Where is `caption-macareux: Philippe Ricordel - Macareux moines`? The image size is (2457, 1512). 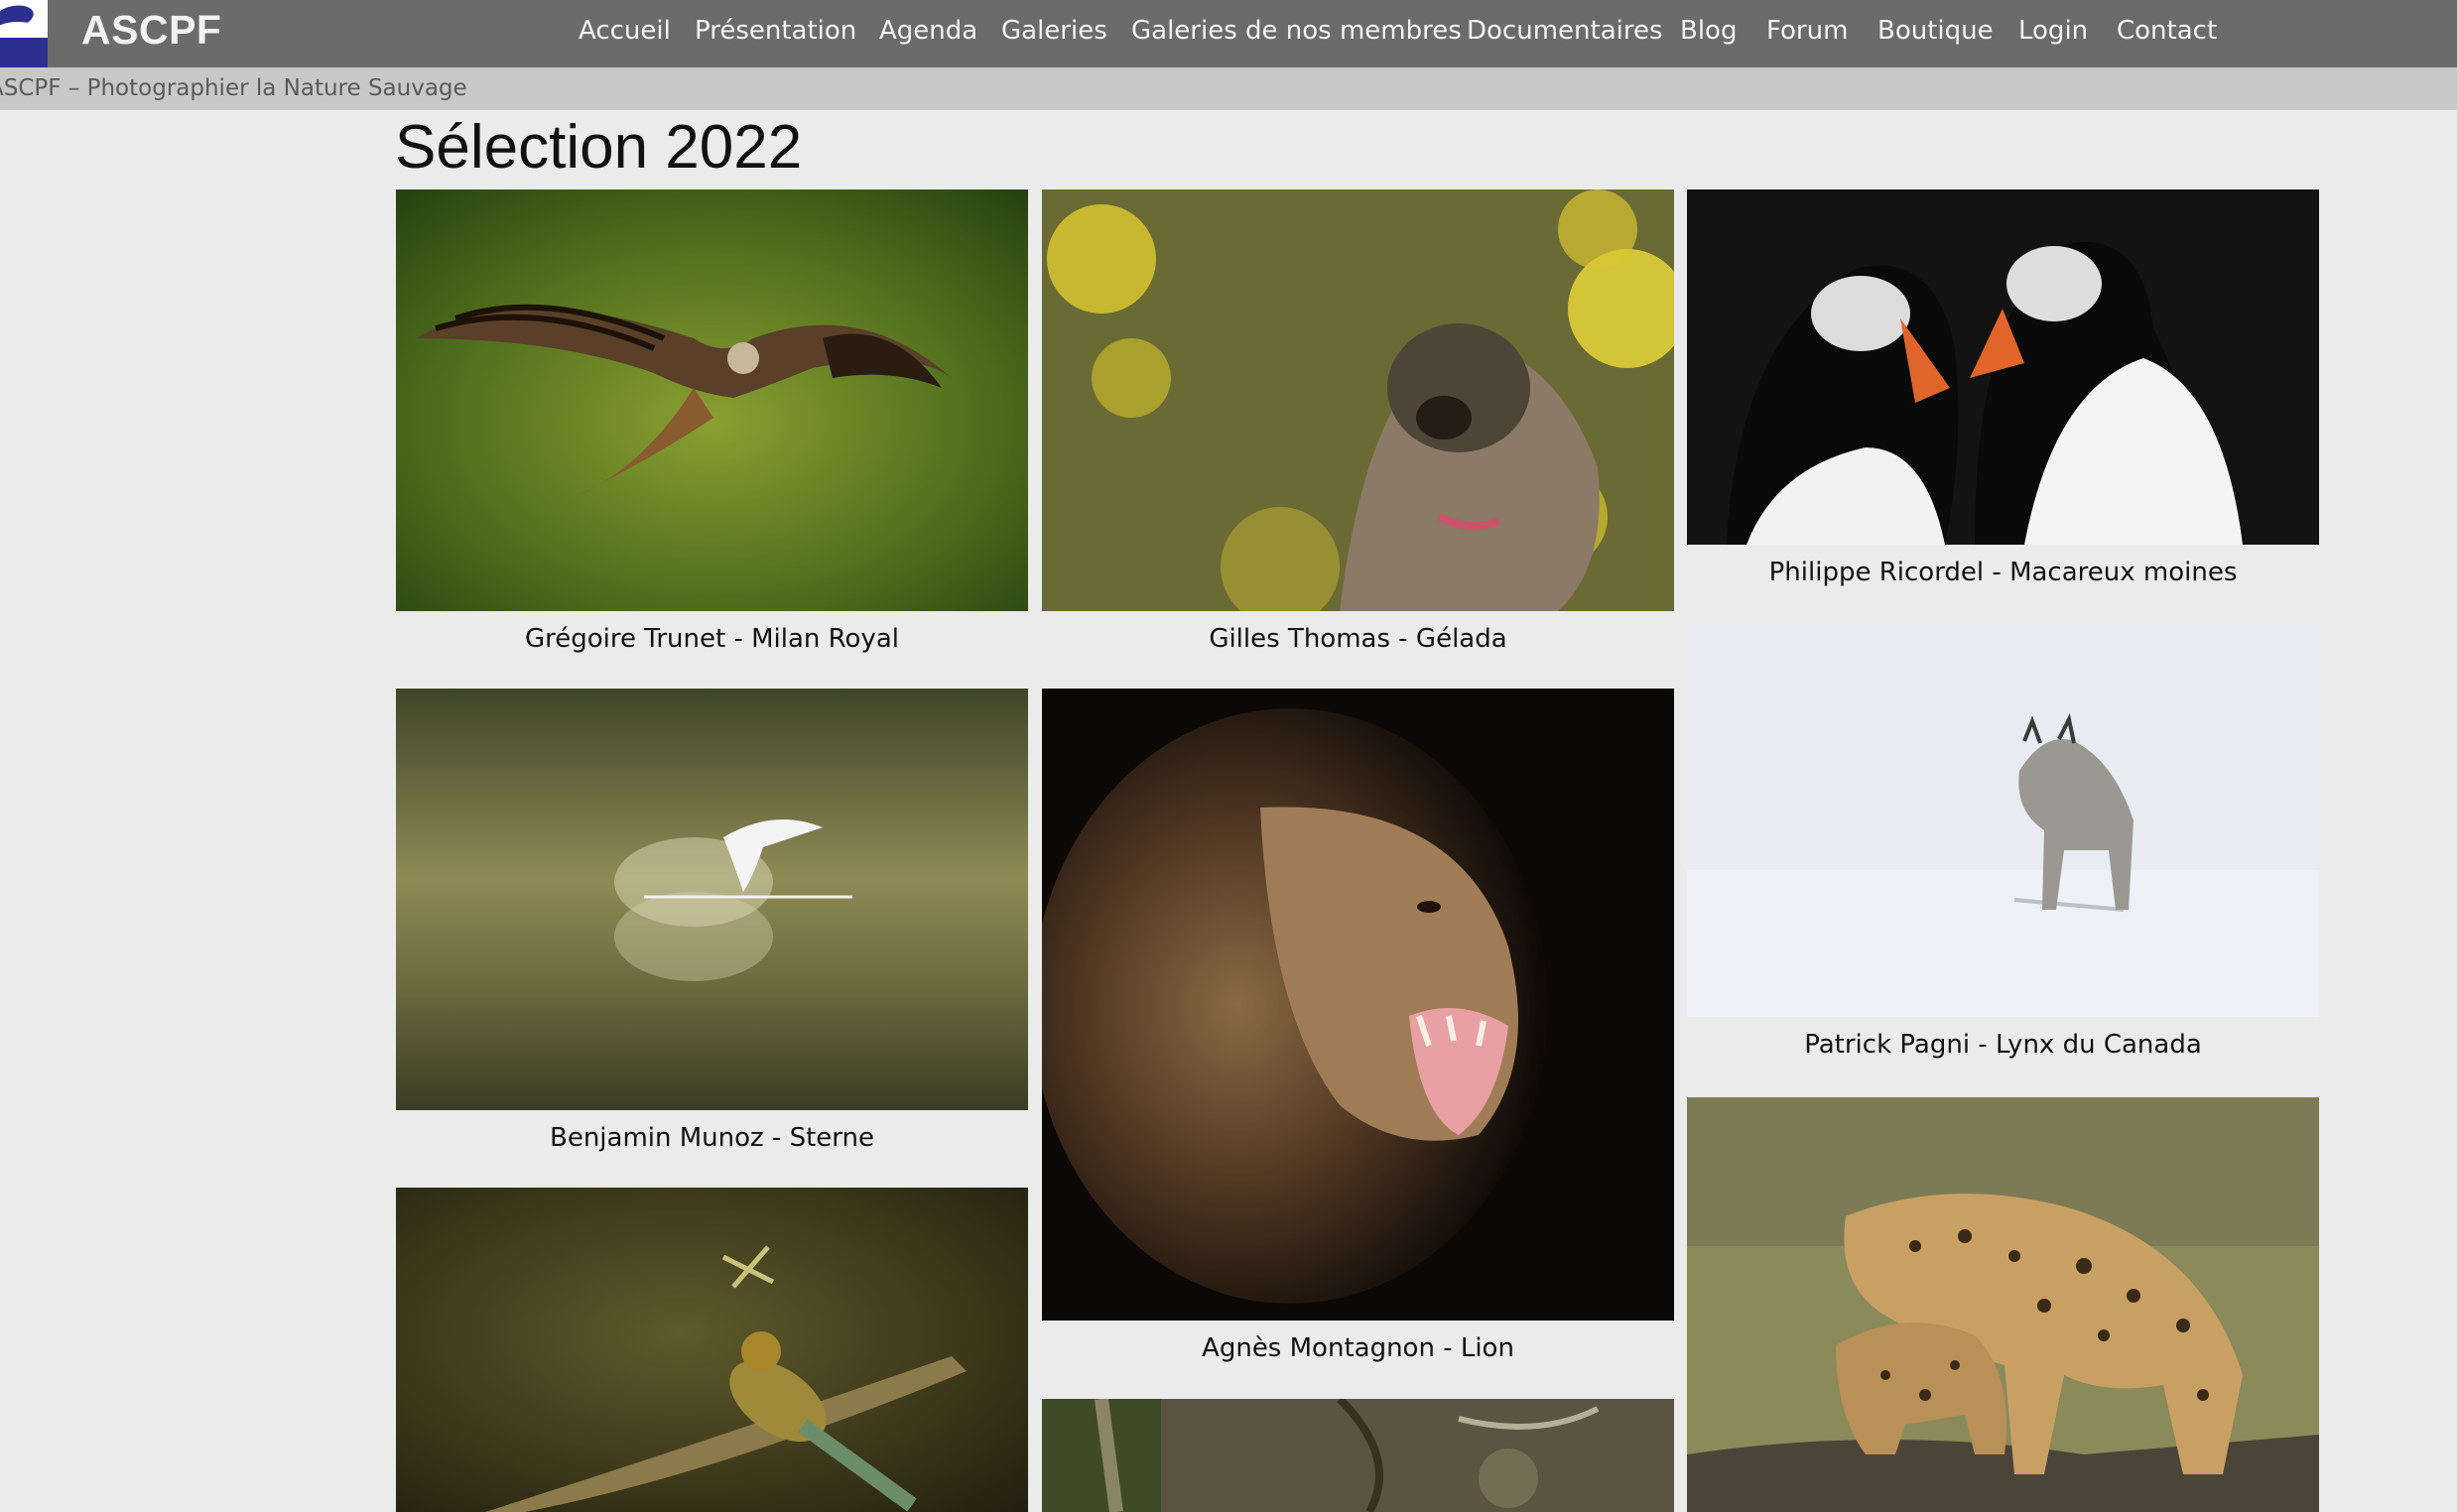 caption-macareux: Philippe Ricordel - Macareux moines is located at coordinates (2003, 572).